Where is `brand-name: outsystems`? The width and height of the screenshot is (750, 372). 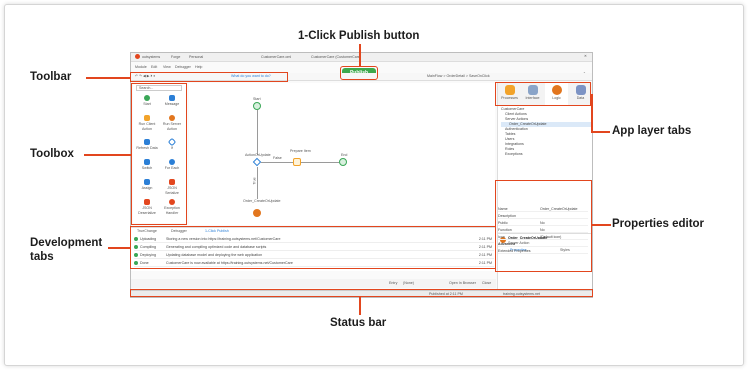 brand-name: outsystems is located at coordinates (151, 57).